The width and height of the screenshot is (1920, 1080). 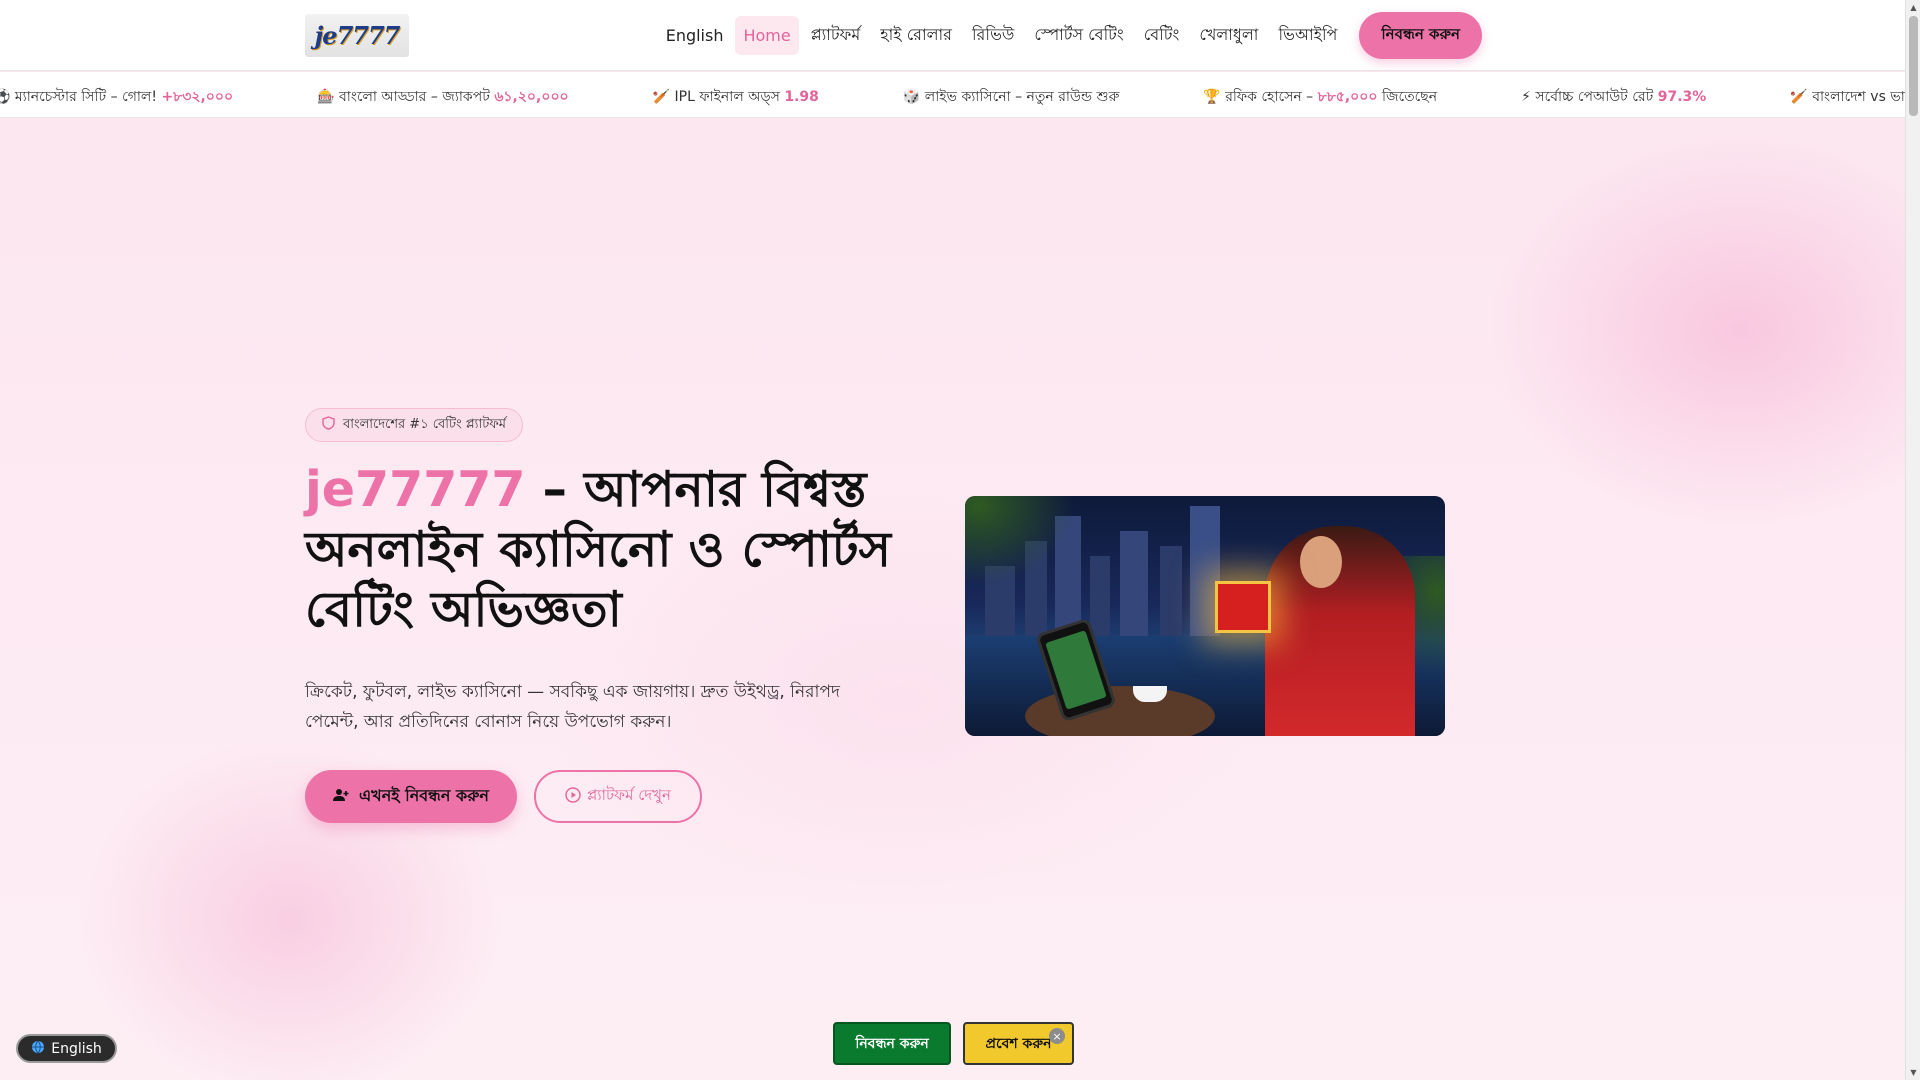 I want to click on ticker-item: 🎲 লাইভ ক্যাসিনো – নতুন রাউন্ড শুরু, so click(x=1011, y=97).